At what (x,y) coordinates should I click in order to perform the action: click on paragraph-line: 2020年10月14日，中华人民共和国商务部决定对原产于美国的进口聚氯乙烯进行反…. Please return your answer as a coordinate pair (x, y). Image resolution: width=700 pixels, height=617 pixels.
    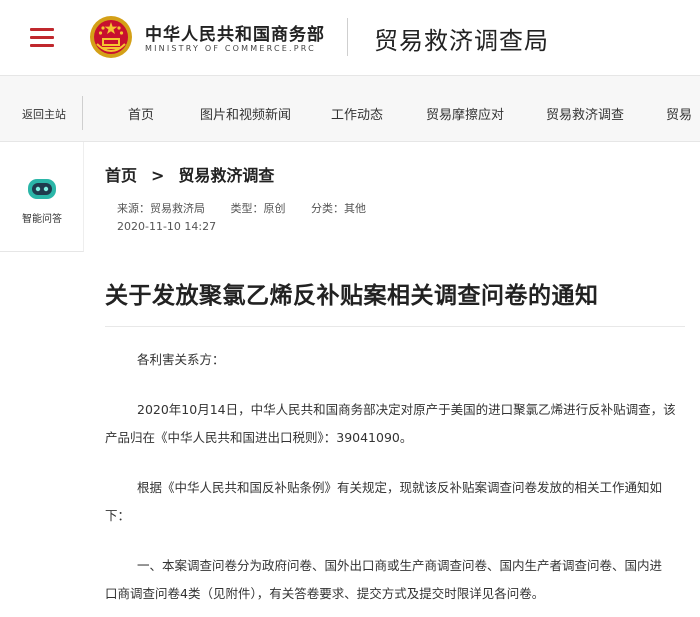
    Looking at the image, I should click on (406, 409).